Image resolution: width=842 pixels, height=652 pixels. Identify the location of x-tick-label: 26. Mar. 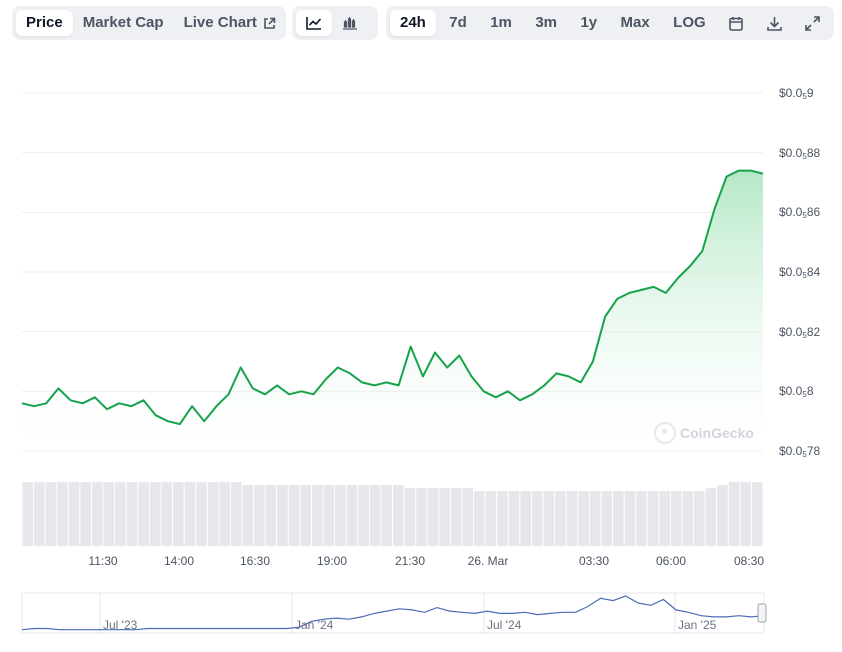
(488, 561).